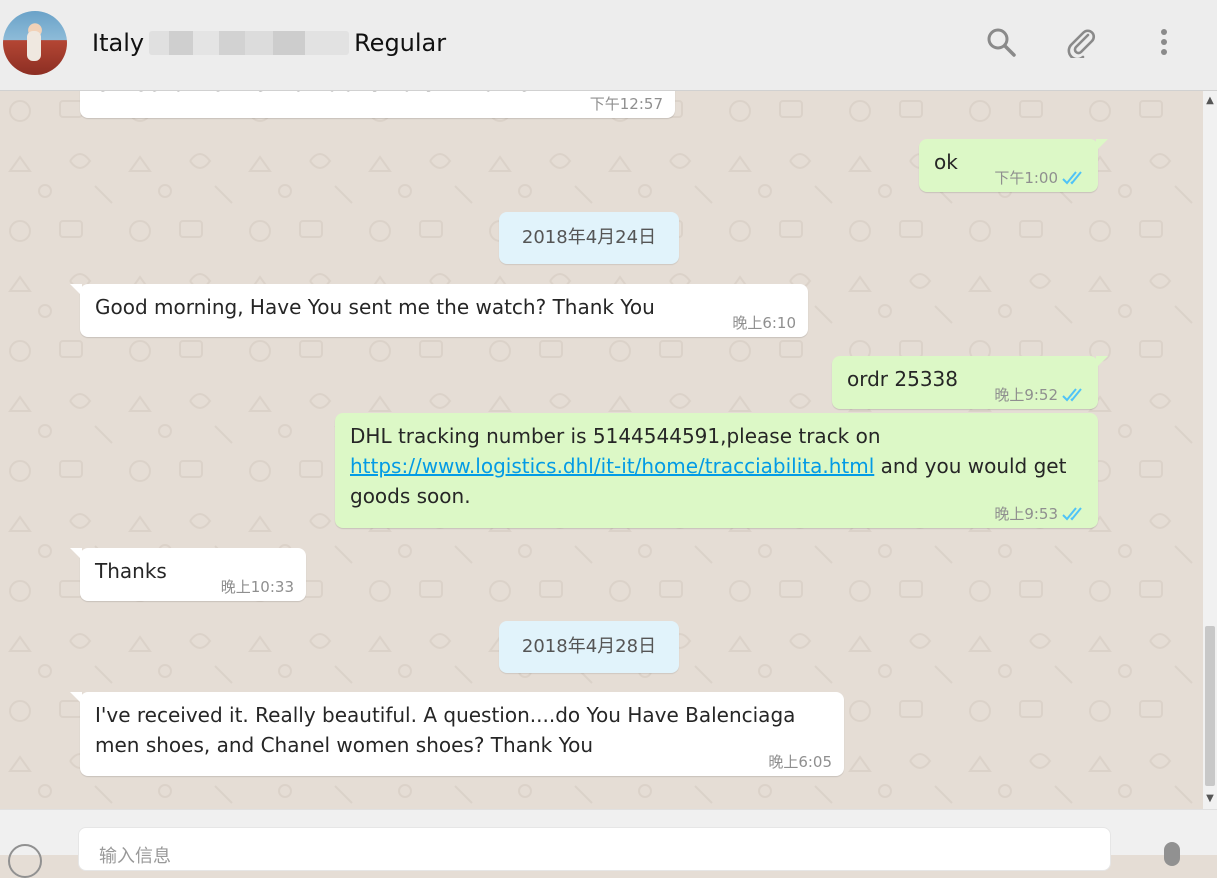 The image size is (1217, 878). I want to click on attach-icon, so click(1081, 43).